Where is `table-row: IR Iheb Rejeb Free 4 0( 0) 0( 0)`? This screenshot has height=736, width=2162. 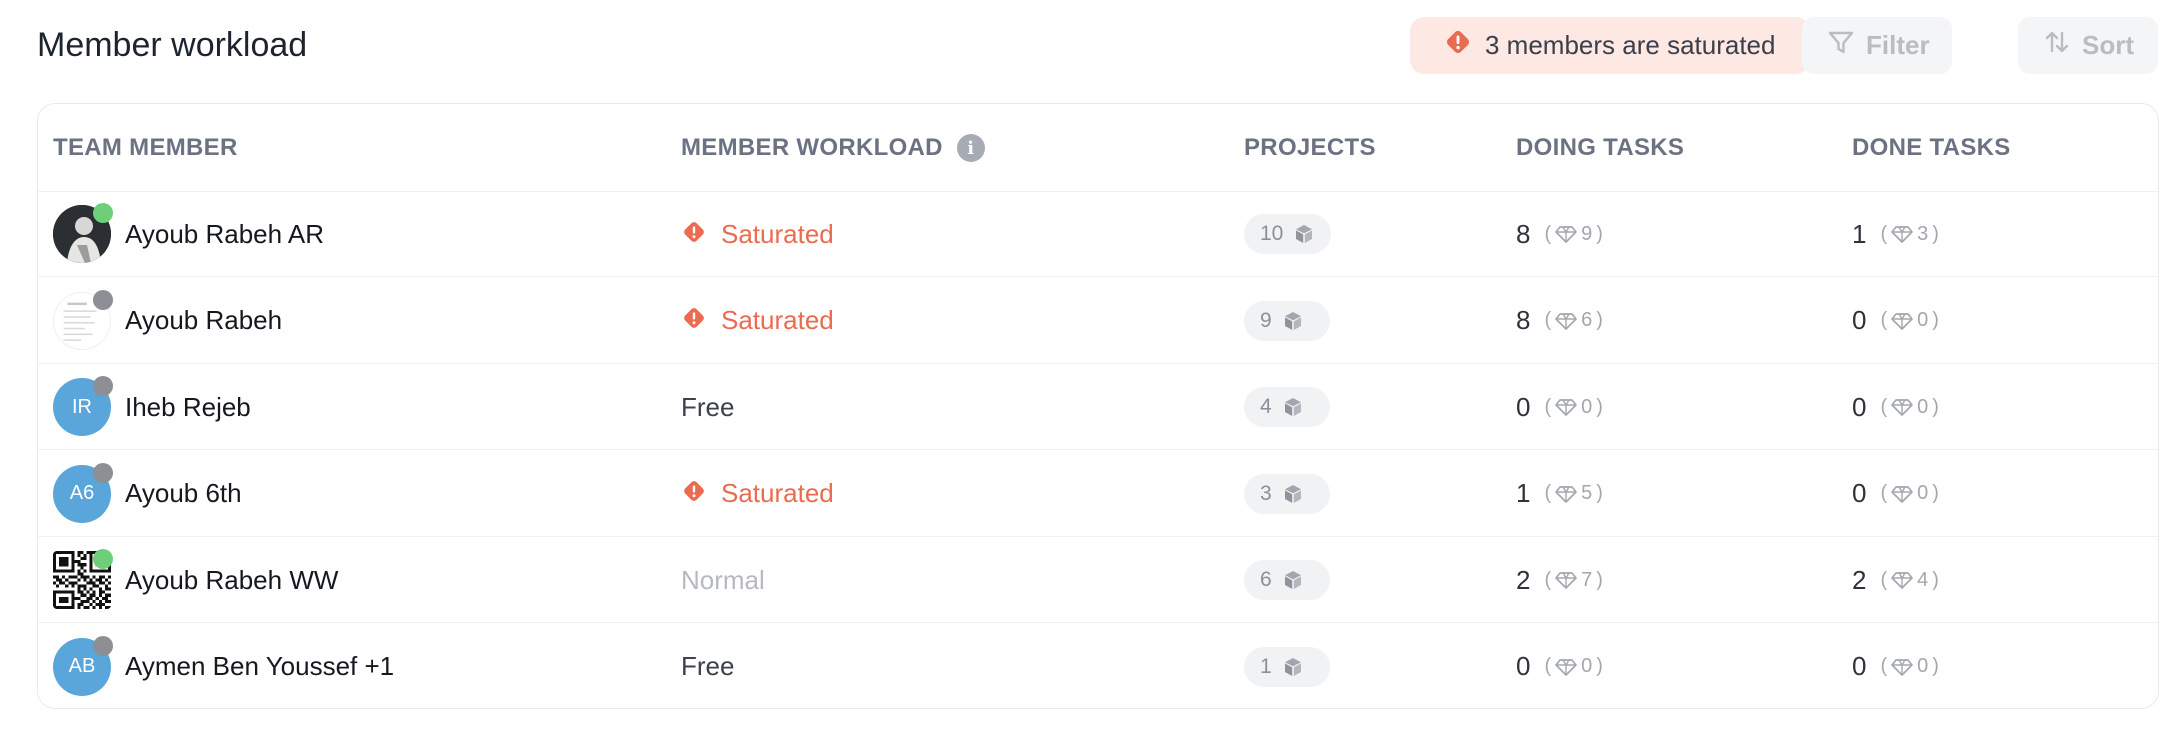 table-row: IR Iheb Rejeb Free 4 0( 0) 0( 0) is located at coordinates (1098, 407).